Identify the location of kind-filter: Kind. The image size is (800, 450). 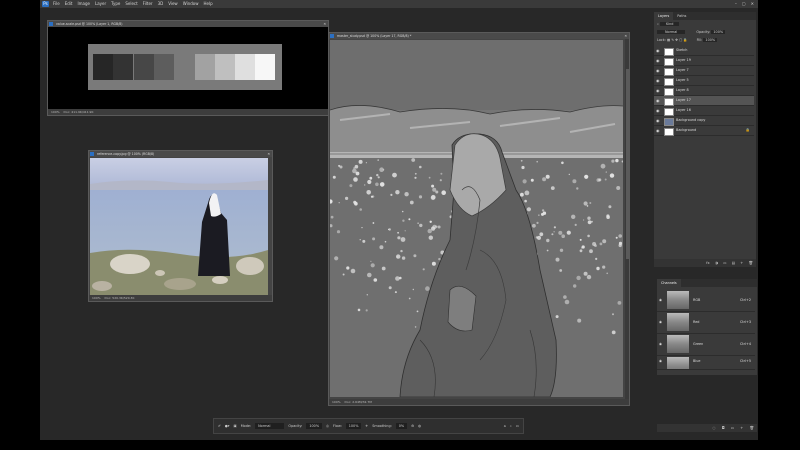
(669, 24).